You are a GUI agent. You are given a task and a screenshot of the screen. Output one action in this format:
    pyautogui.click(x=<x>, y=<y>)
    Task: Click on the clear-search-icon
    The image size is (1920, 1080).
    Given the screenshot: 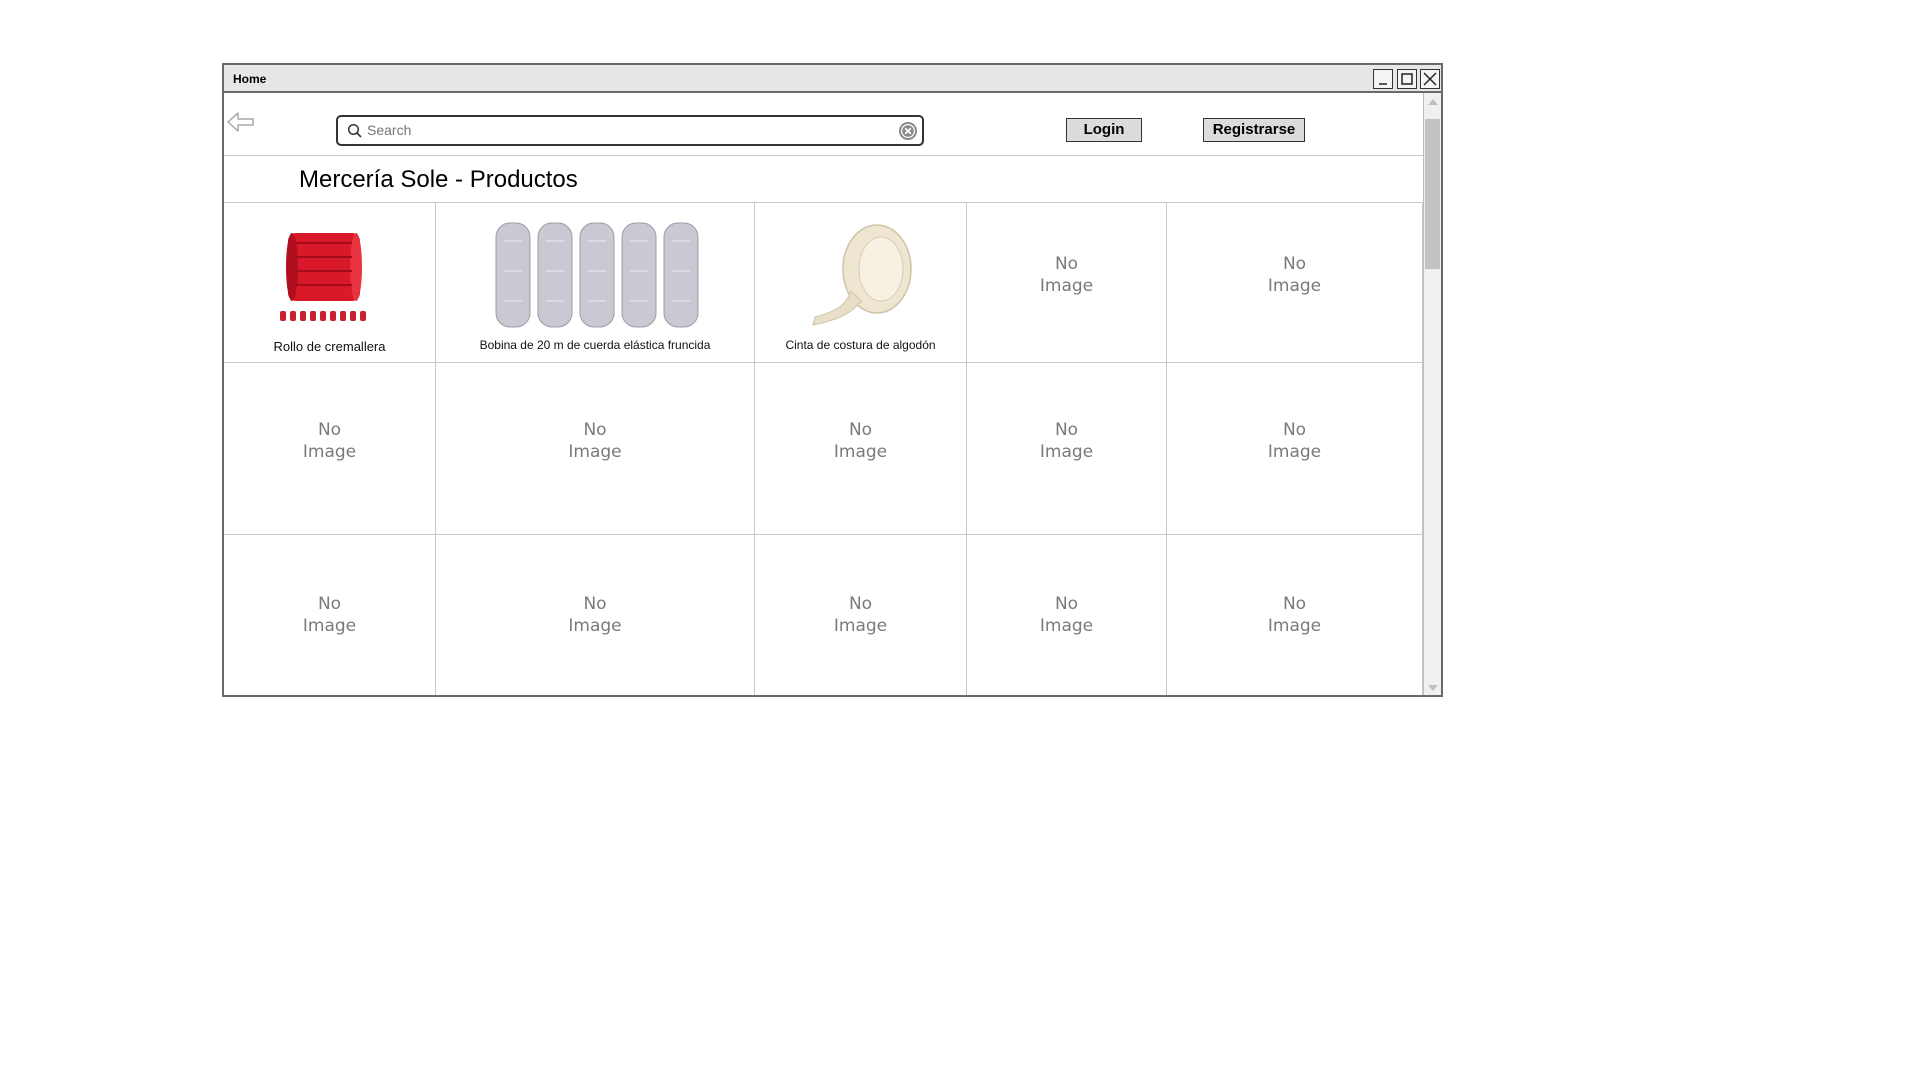 What is the action you would take?
    pyautogui.click(x=908, y=131)
    